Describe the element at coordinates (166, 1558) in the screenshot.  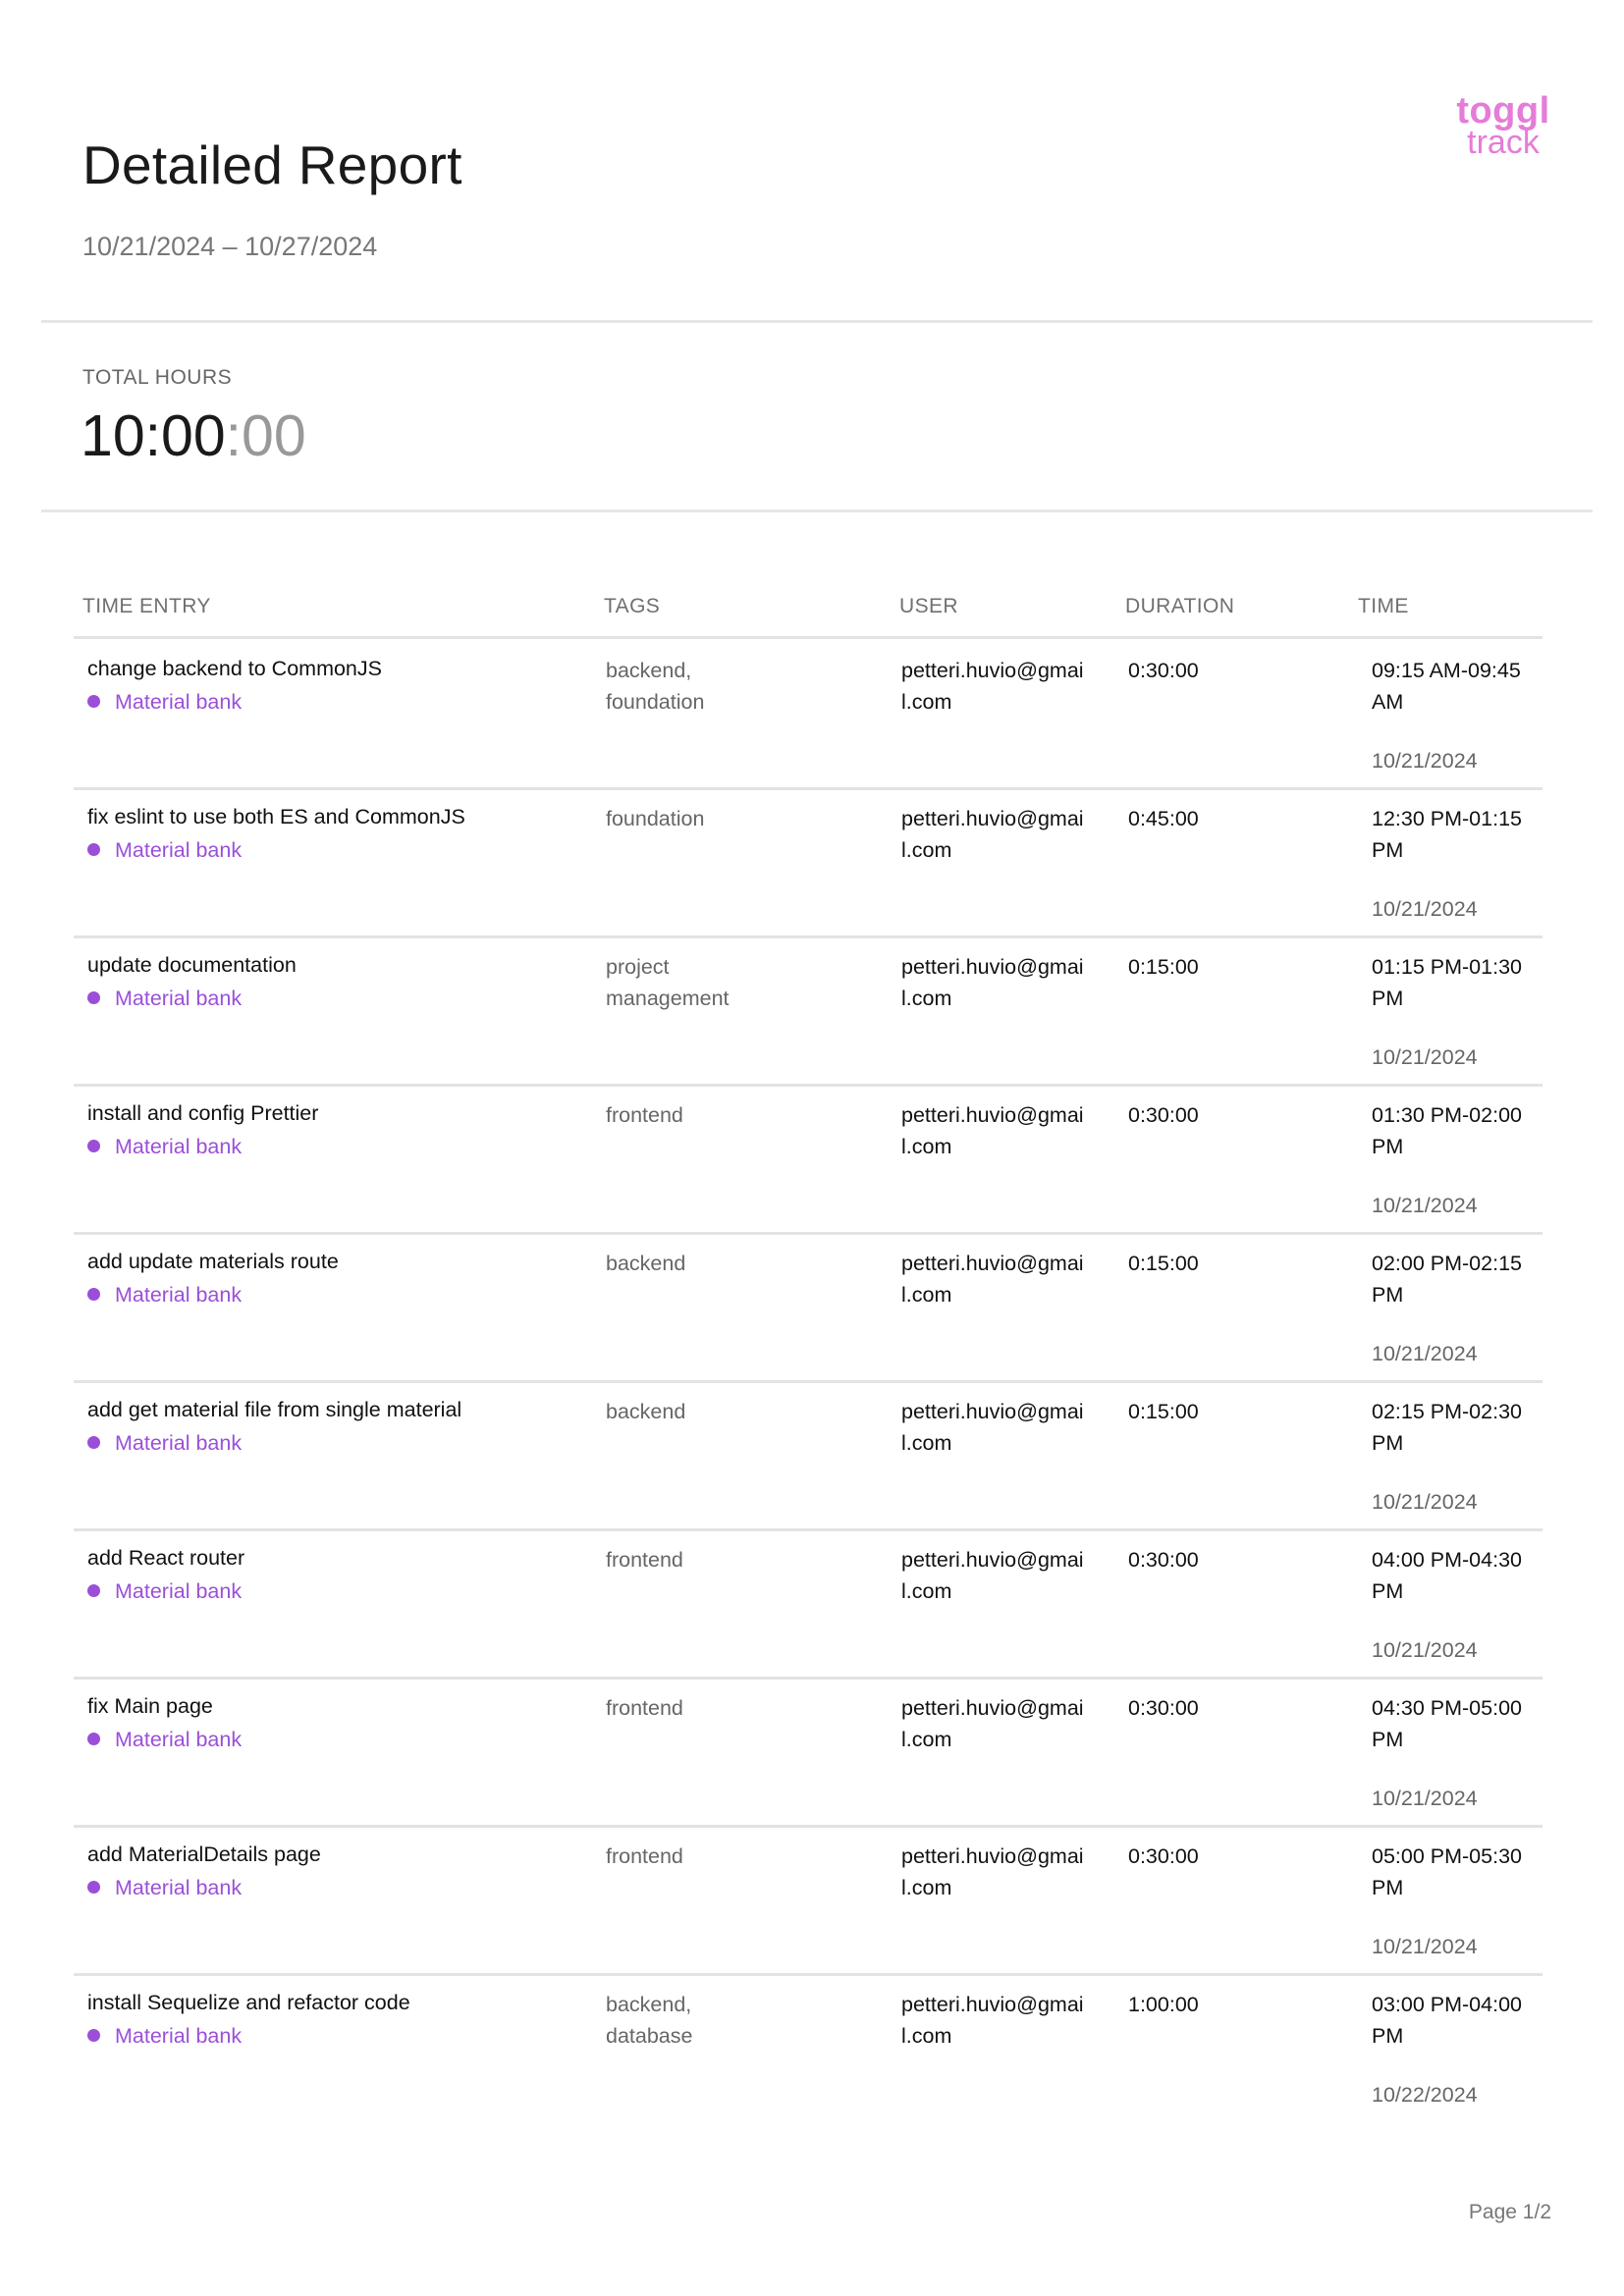
I see `entry-description: add React router` at that location.